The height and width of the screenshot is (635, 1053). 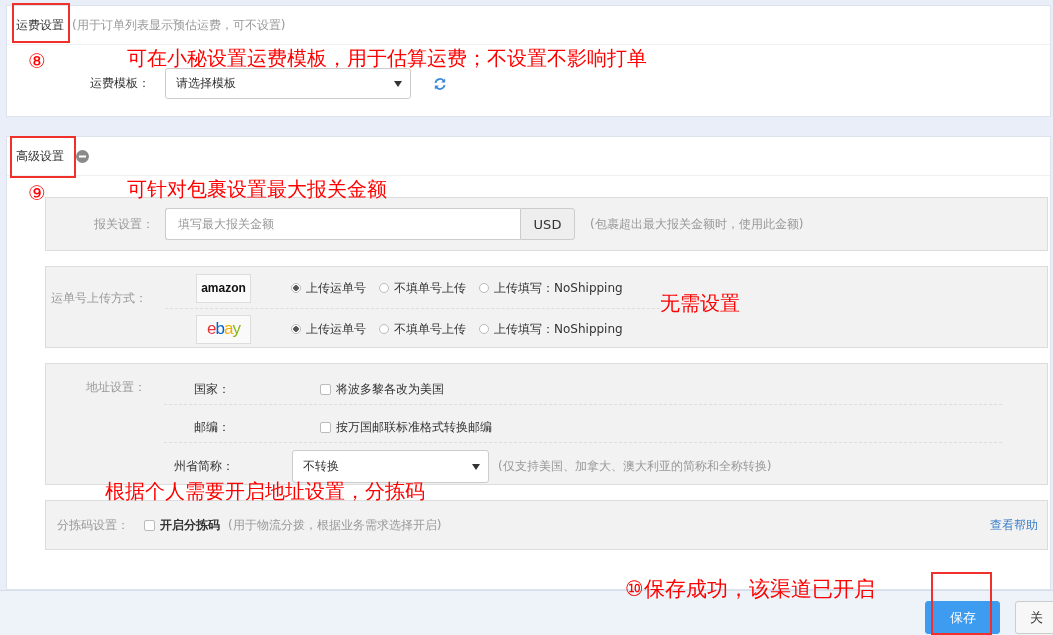 What do you see at coordinates (37, 61) in the screenshot?
I see `annotation-number: ⑧` at bounding box center [37, 61].